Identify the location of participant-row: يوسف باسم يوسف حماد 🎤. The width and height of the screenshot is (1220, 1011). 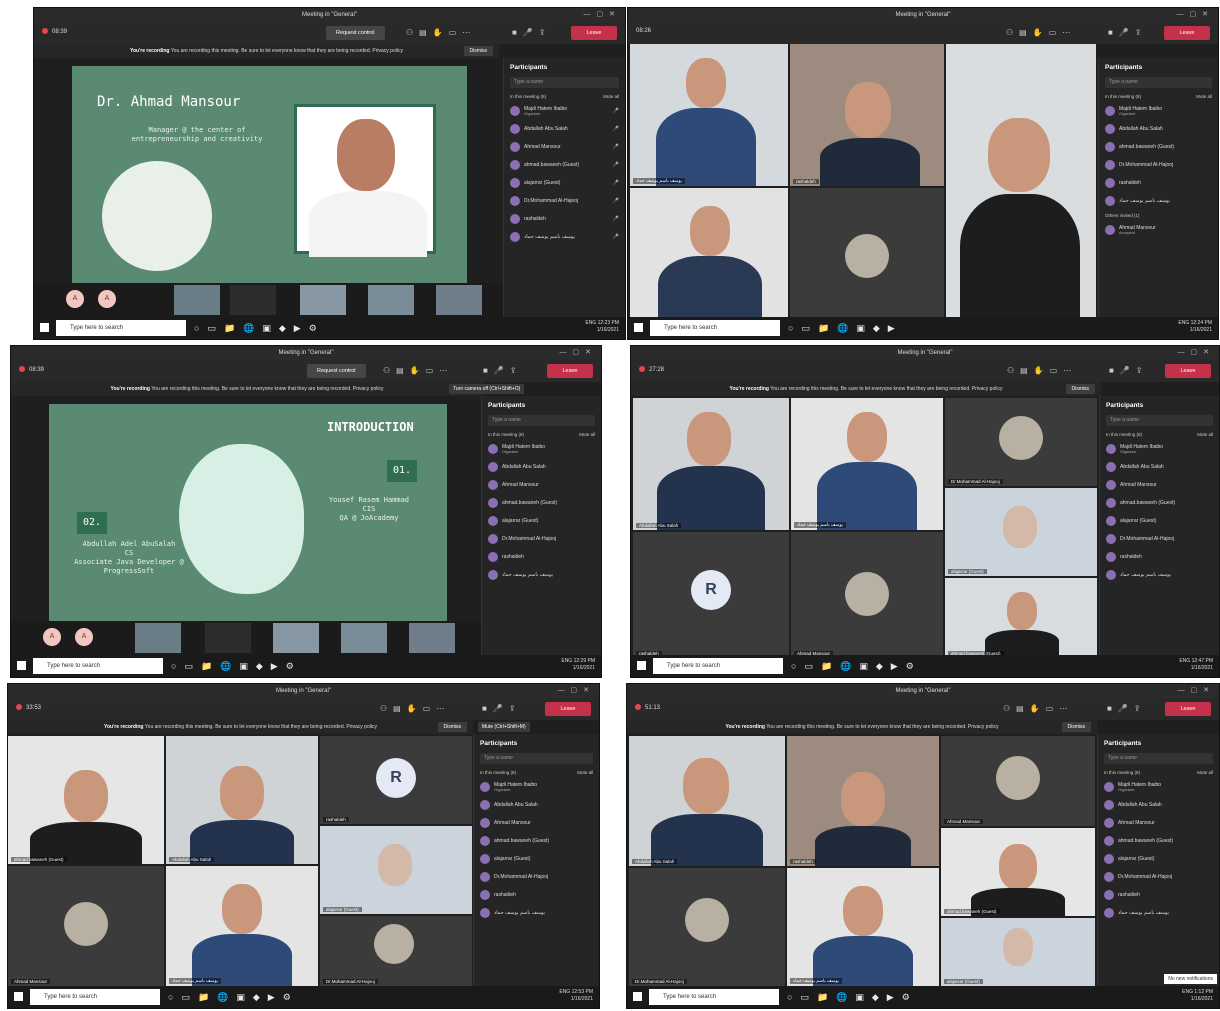
(564, 236).